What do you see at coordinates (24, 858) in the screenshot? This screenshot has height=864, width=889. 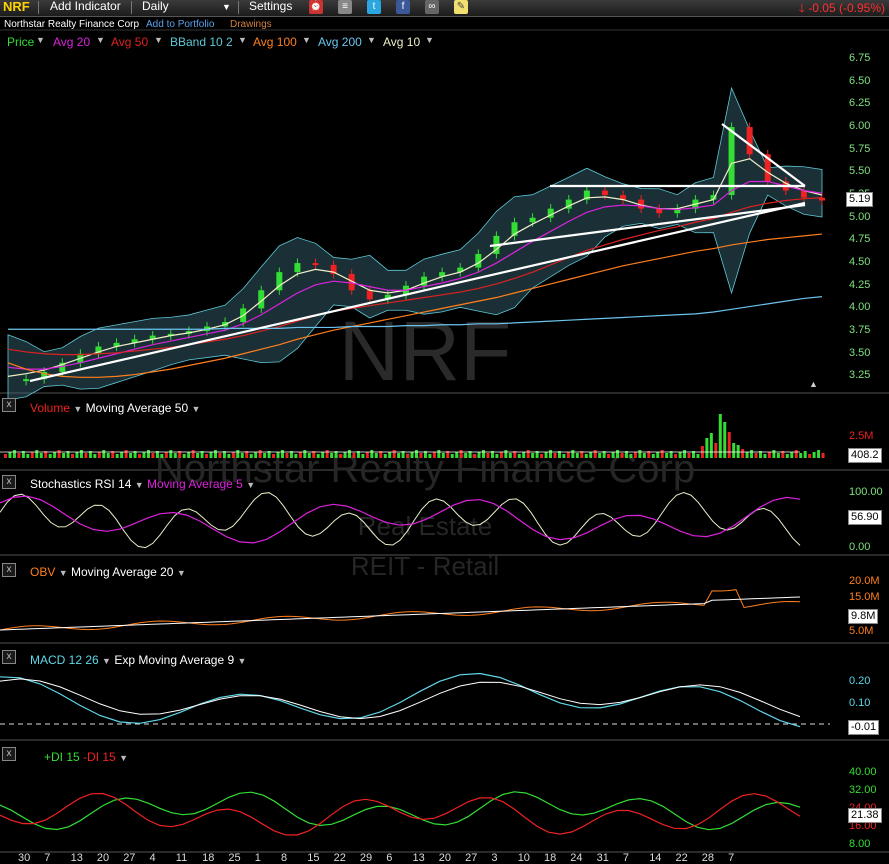 I see `date-tick-label: 30` at bounding box center [24, 858].